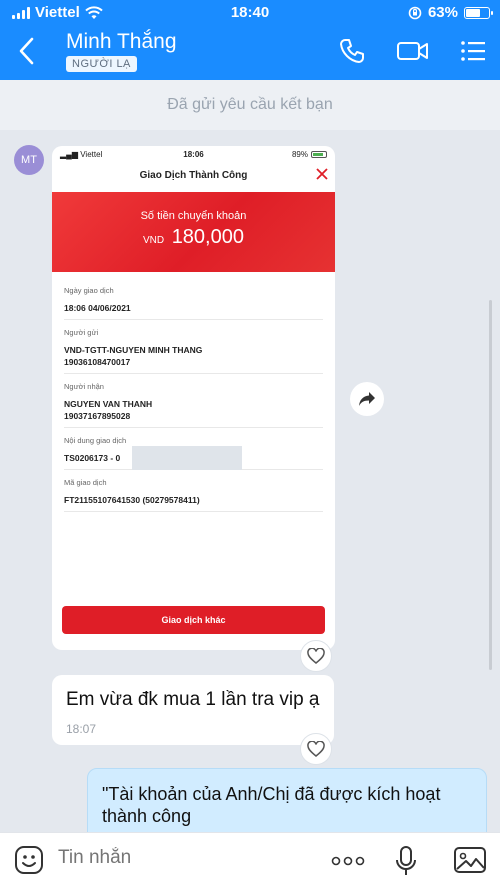 The width and height of the screenshot is (500, 889). Describe the element at coordinates (193, 299) in the screenshot. I see `detail-row-date: Ngày giao dịch 18:06 04/06/2021` at that location.